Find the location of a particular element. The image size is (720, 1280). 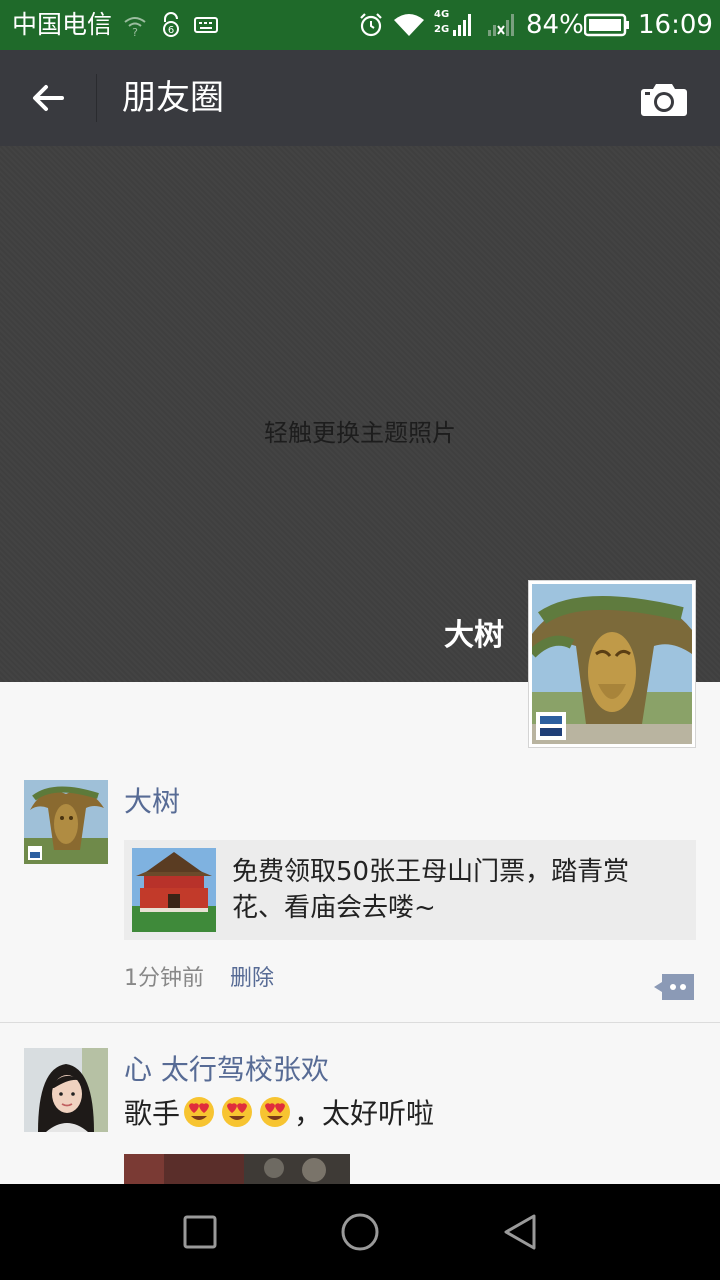

profile-avatar is located at coordinates (612, 664).